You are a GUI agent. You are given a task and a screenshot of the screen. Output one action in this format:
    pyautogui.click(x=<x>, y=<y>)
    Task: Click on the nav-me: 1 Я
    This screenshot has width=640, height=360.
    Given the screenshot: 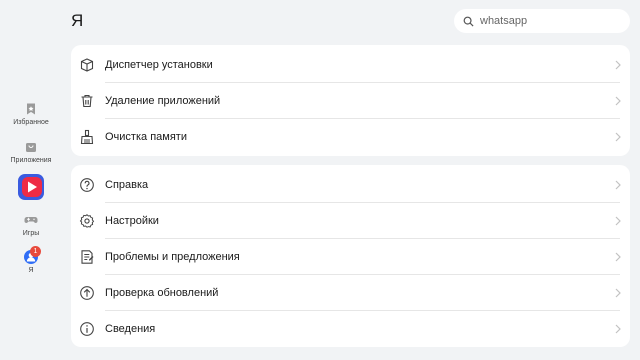 What is the action you would take?
    pyautogui.click(x=31, y=260)
    